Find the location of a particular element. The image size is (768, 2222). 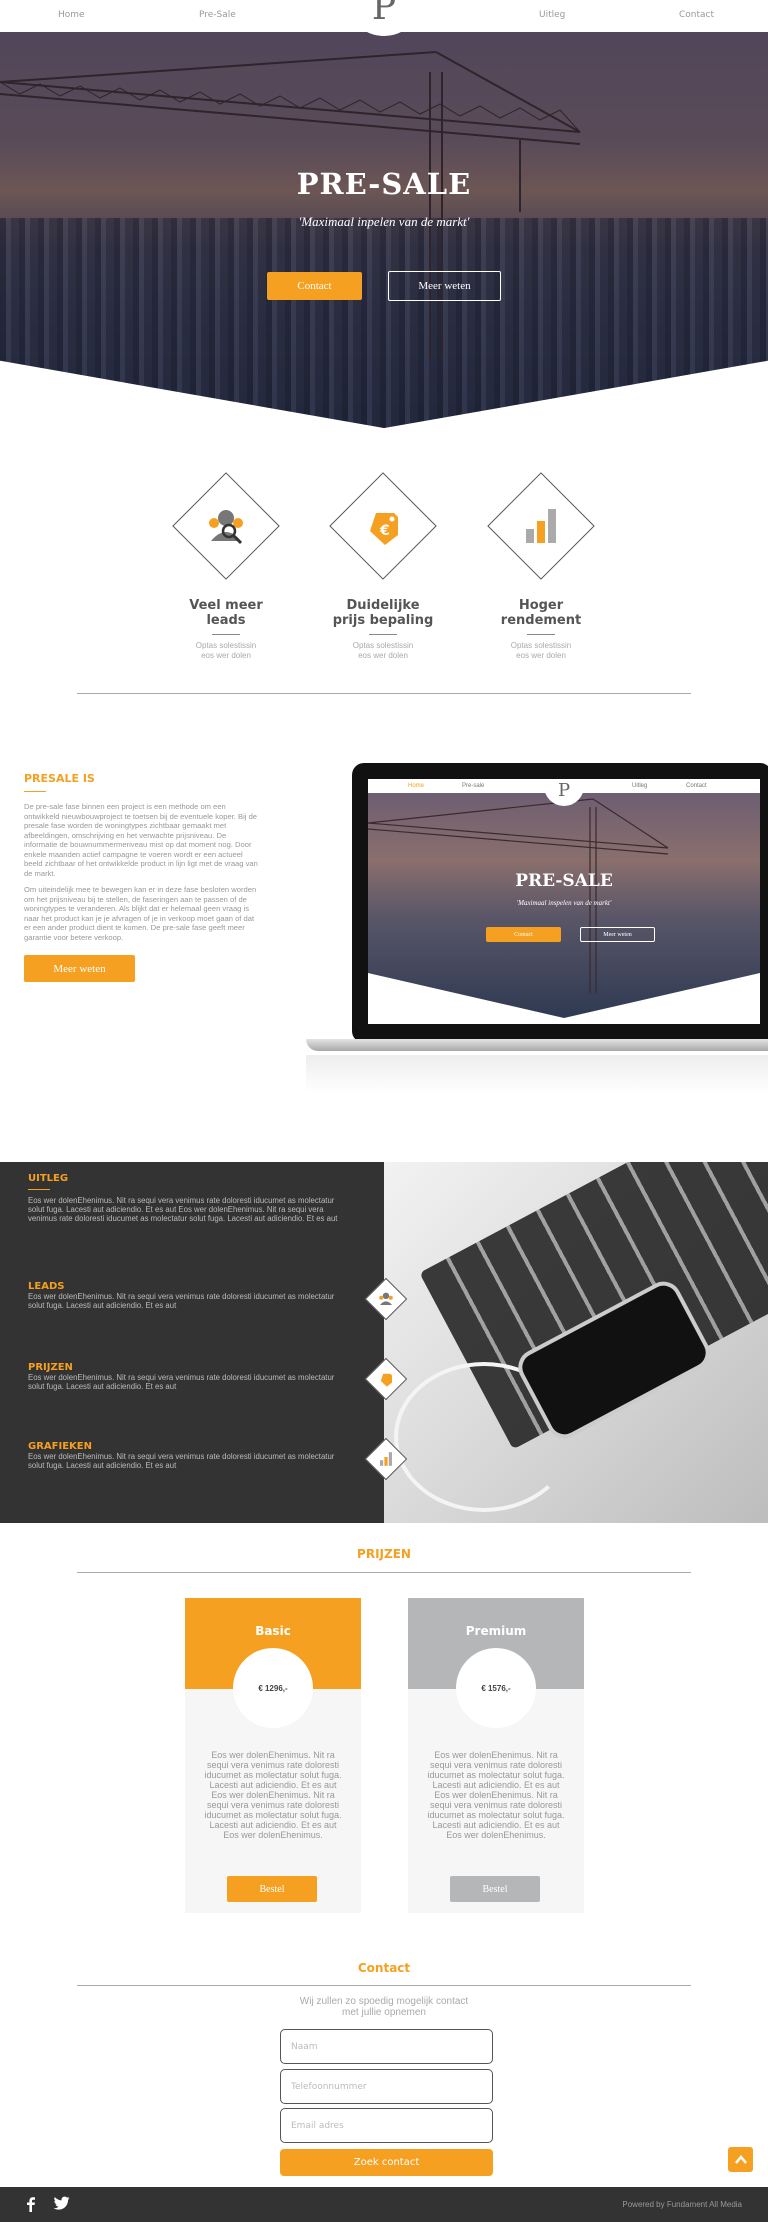

price-tag-icon: € is located at coordinates (384, 529).